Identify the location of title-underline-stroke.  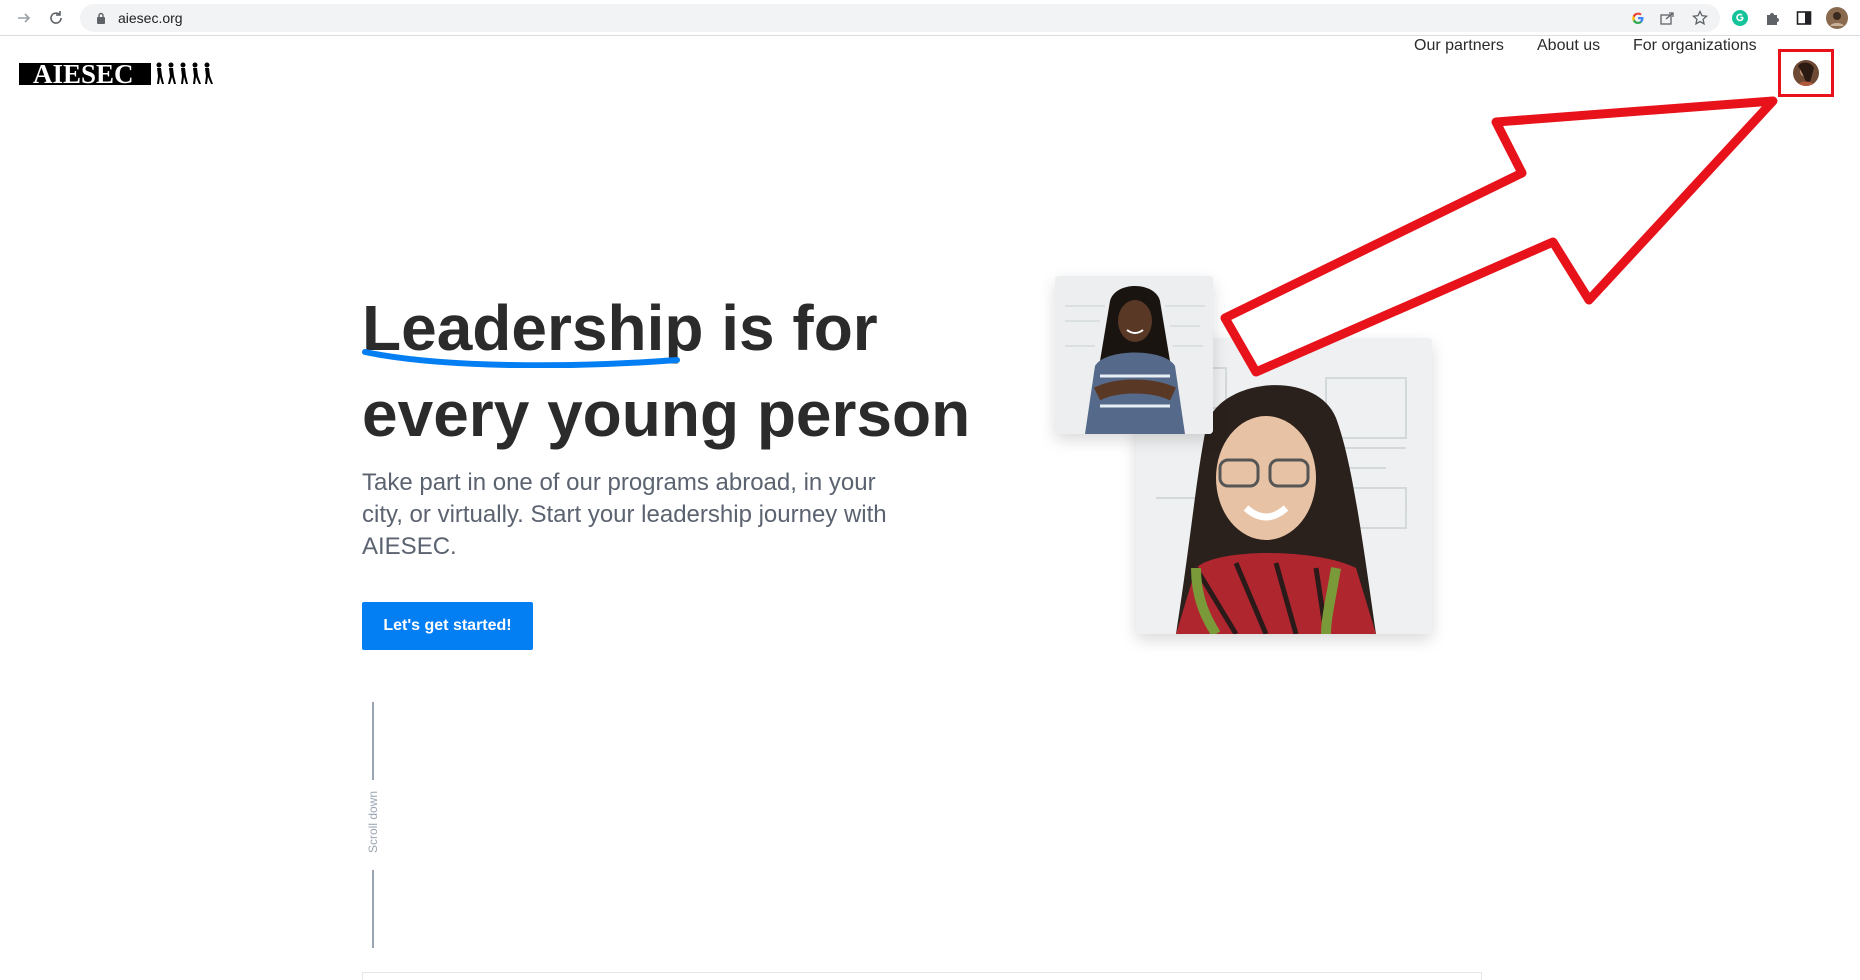
(521, 358).